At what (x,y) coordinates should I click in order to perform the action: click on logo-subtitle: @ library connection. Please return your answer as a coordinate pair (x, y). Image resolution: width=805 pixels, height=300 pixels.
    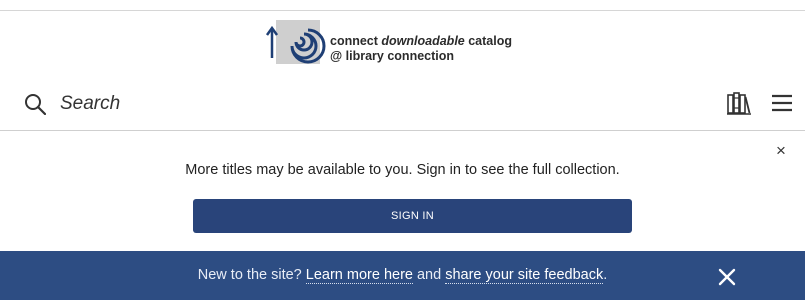
    Looking at the image, I should click on (392, 56).